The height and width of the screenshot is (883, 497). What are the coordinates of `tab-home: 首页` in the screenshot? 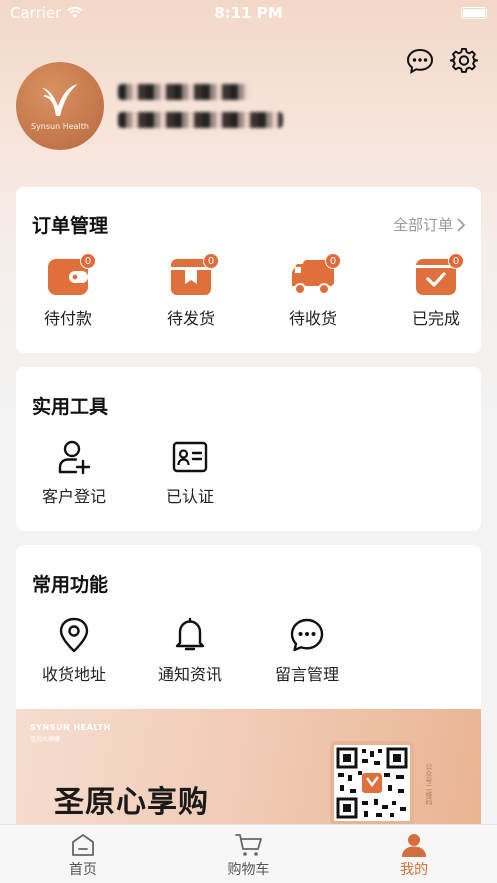 It's located at (83, 854).